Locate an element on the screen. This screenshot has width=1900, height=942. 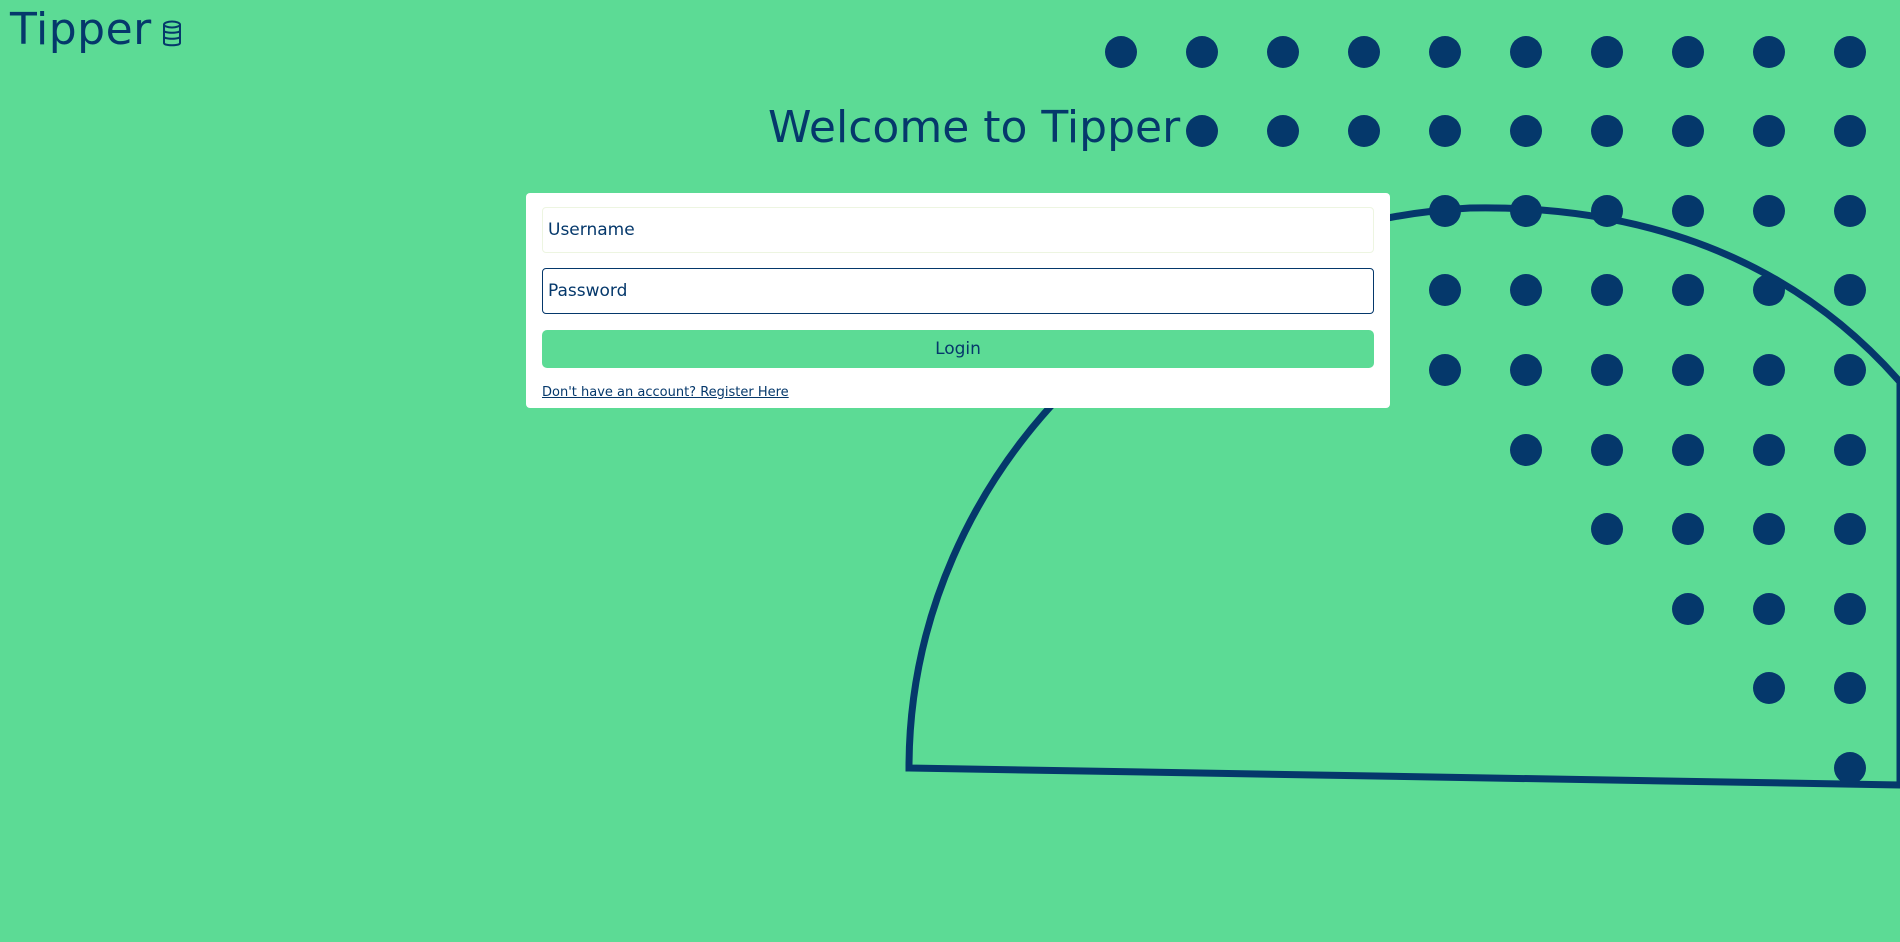
page-title: Welcome to Tipper is located at coordinates (974, 127).